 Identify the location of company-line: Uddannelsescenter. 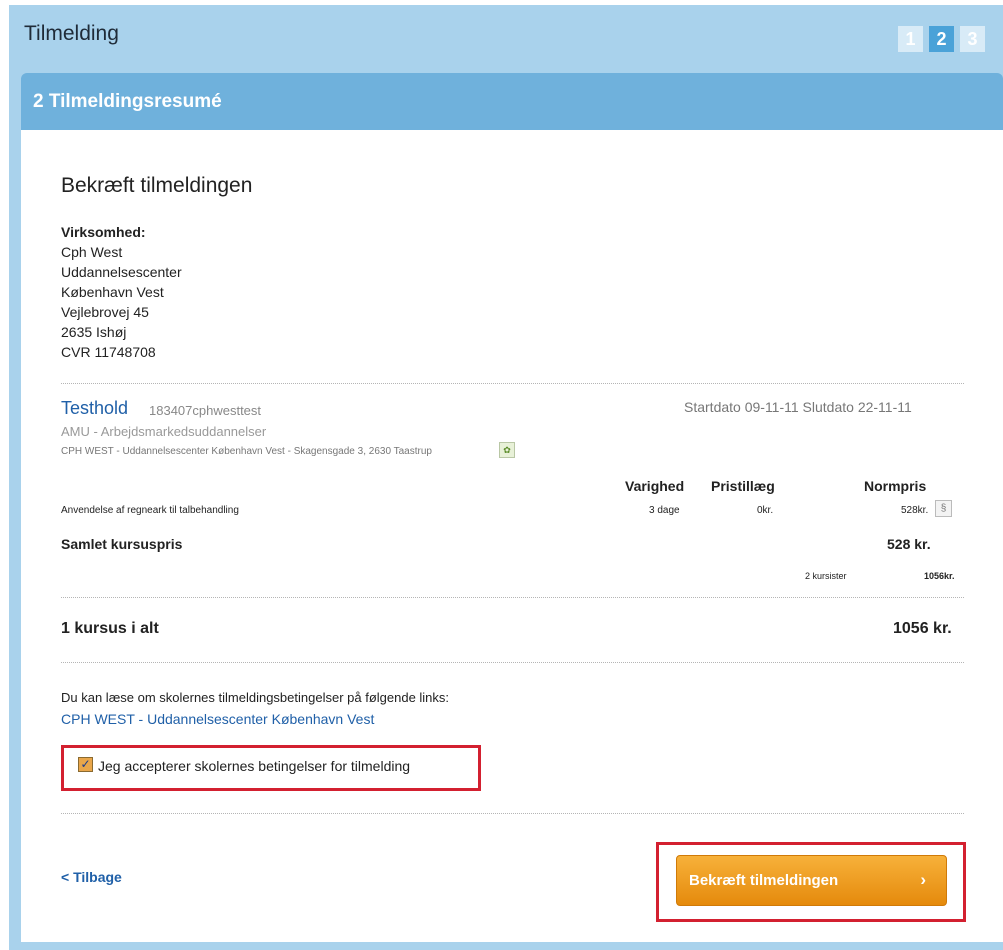
(121, 272).